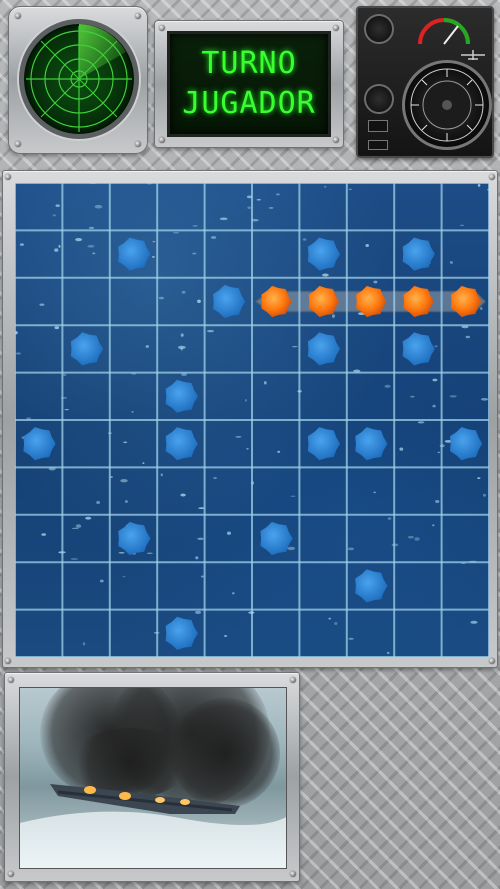 The image size is (500, 889). What do you see at coordinates (249, 103) in the screenshot?
I see `turn-player-label: JUGADOR` at bounding box center [249, 103].